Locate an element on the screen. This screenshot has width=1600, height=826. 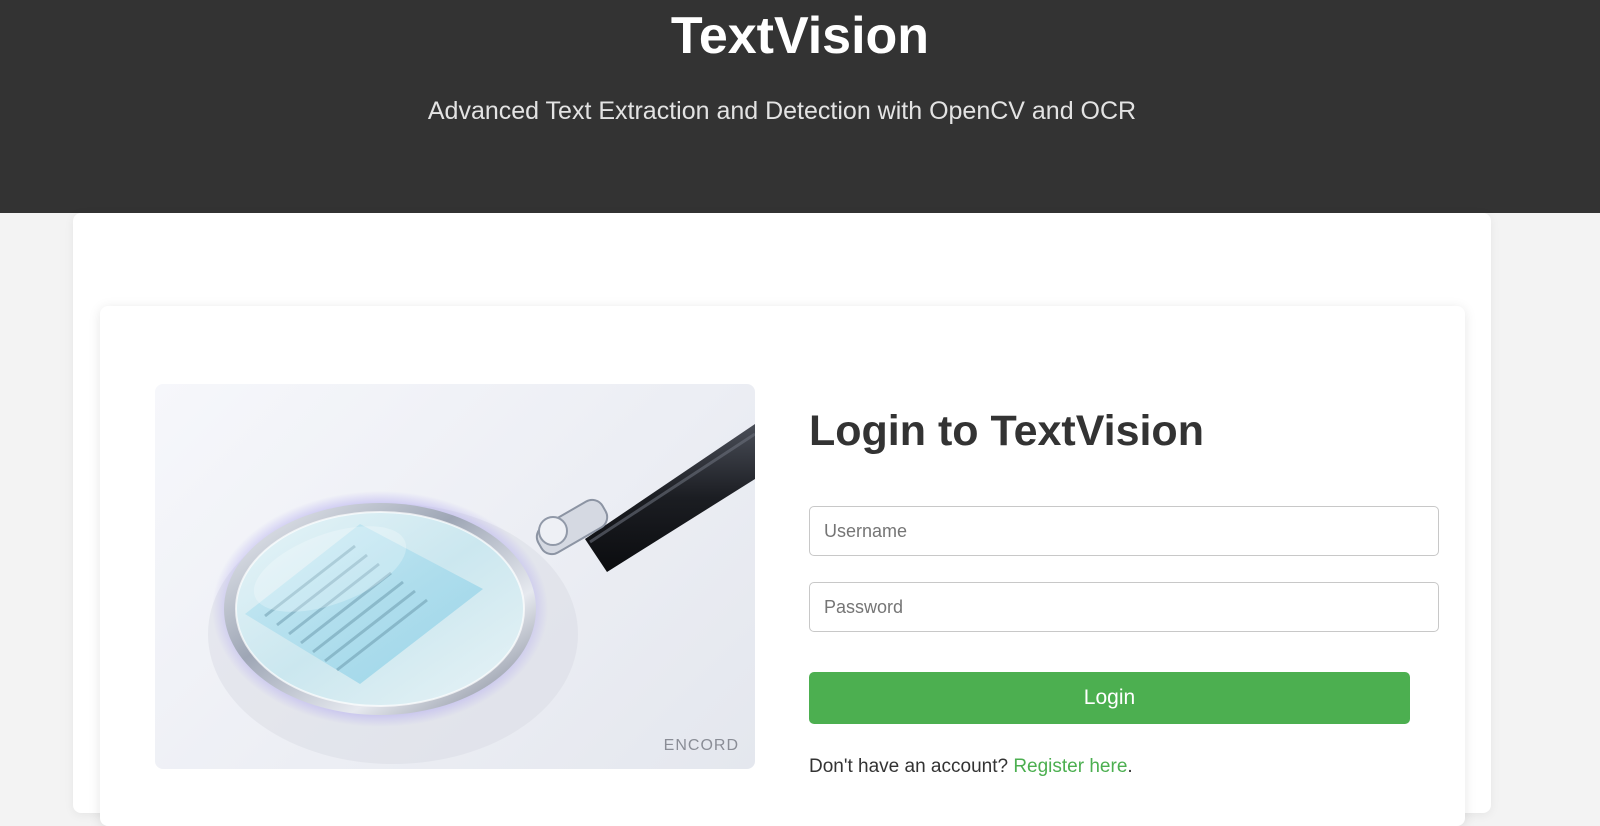
login-button: Login is located at coordinates (1109, 698).